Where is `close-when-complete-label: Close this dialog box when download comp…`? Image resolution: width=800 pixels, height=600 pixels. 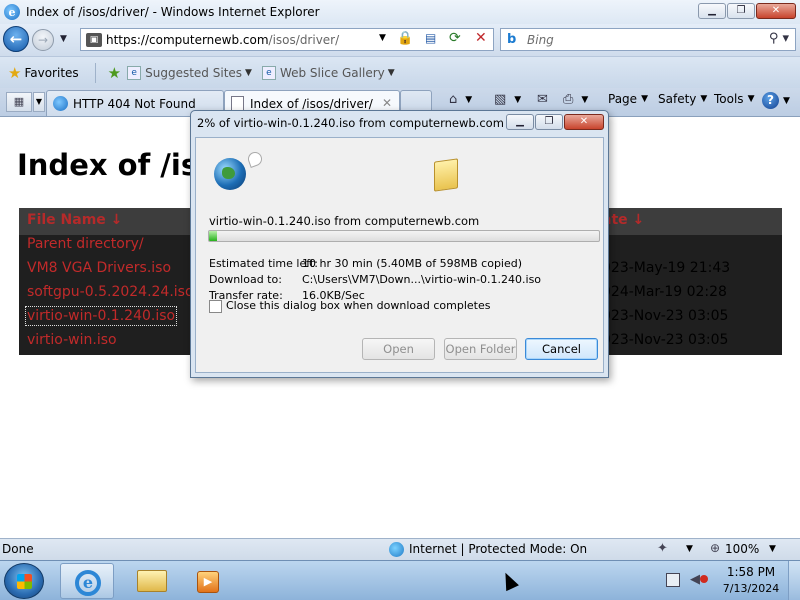
close-when-complete-label: Close this dialog box when download comp… is located at coordinates (358, 305).